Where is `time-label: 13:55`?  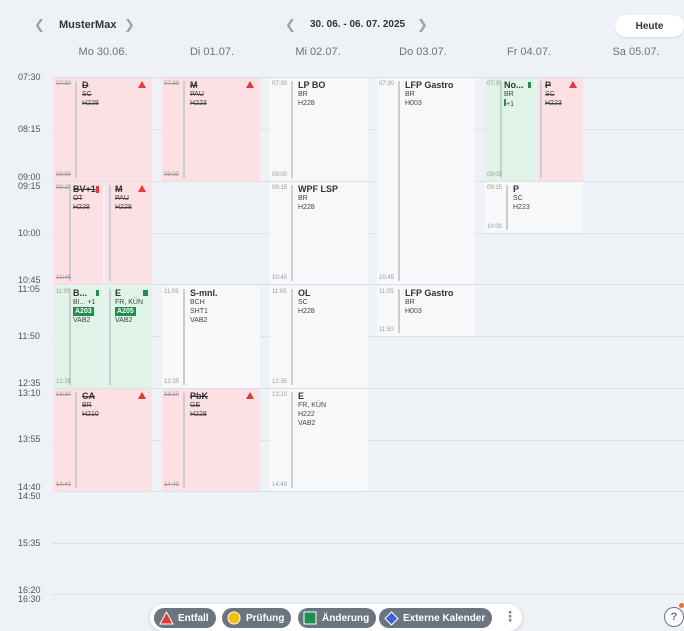
time-label: 13:55 is located at coordinates (29, 439).